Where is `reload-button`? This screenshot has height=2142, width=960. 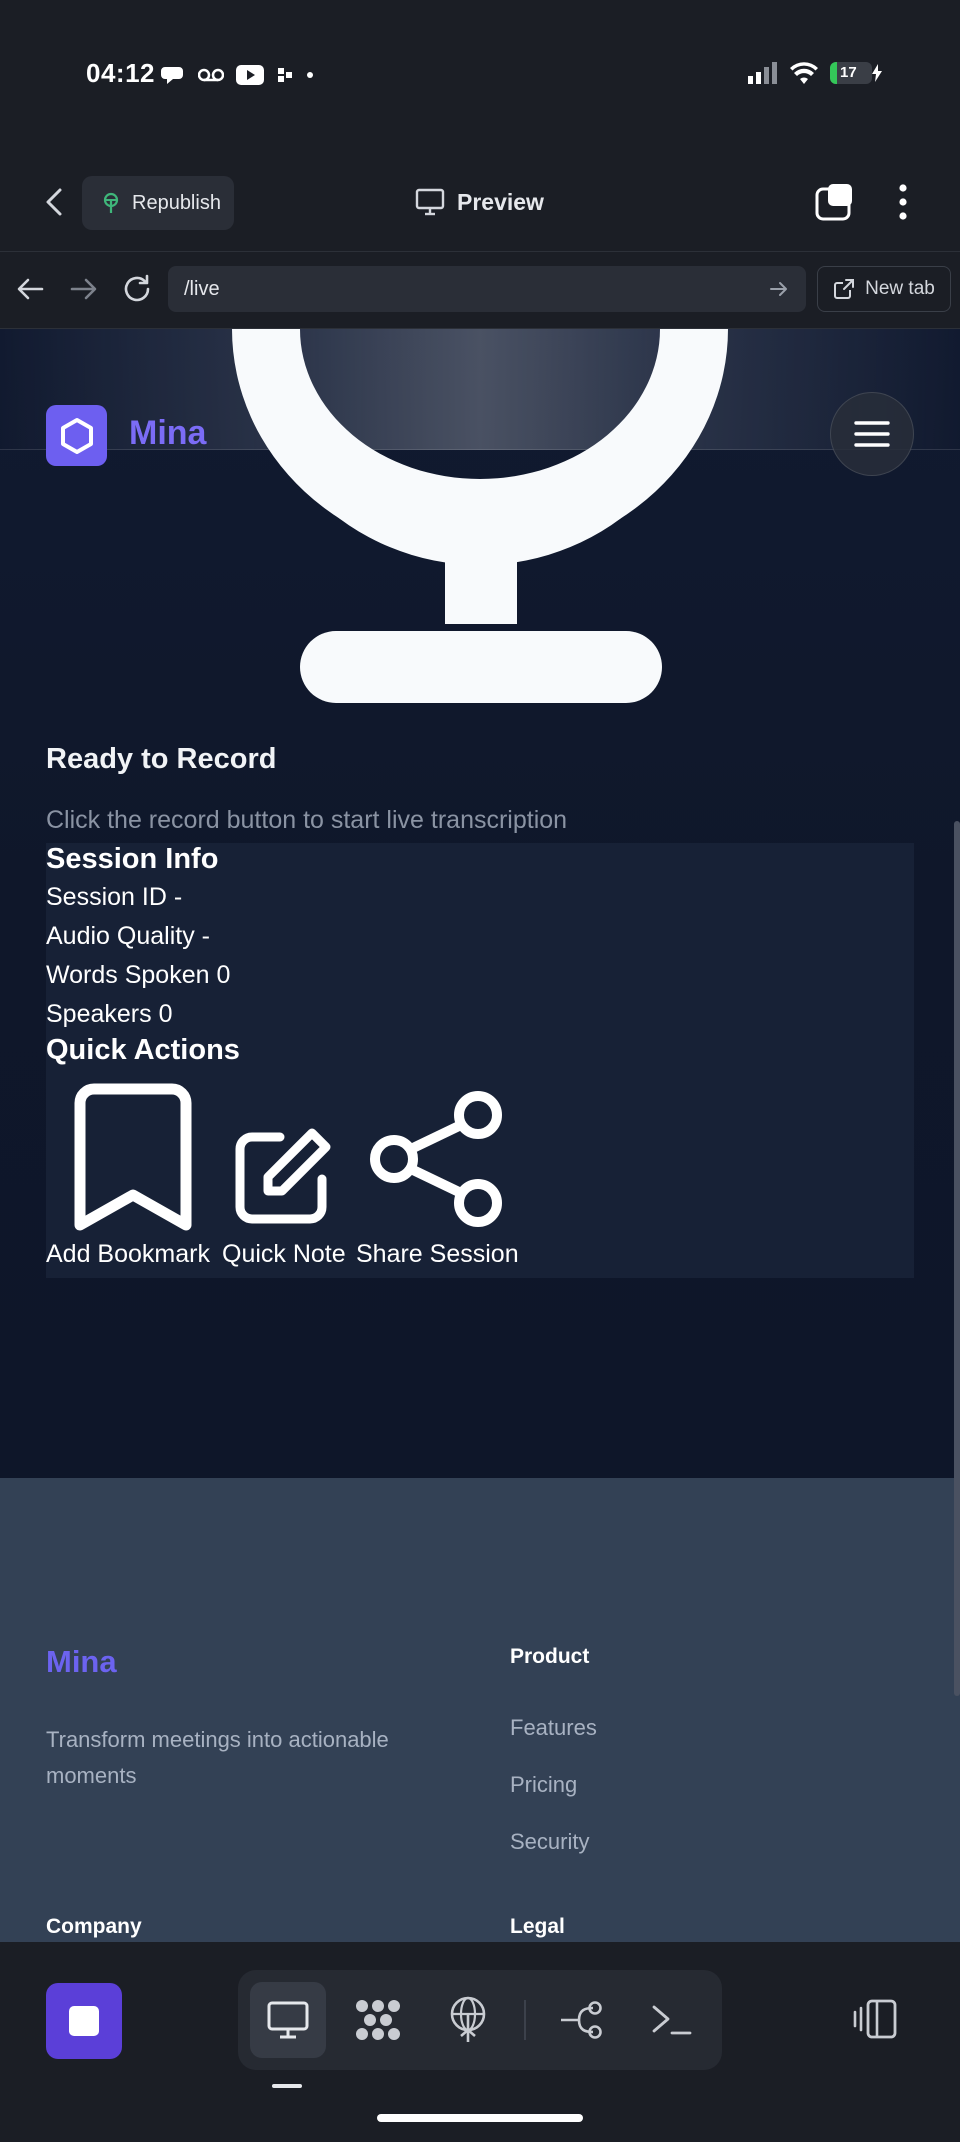
reload-button is located at coordinates (137, 289).